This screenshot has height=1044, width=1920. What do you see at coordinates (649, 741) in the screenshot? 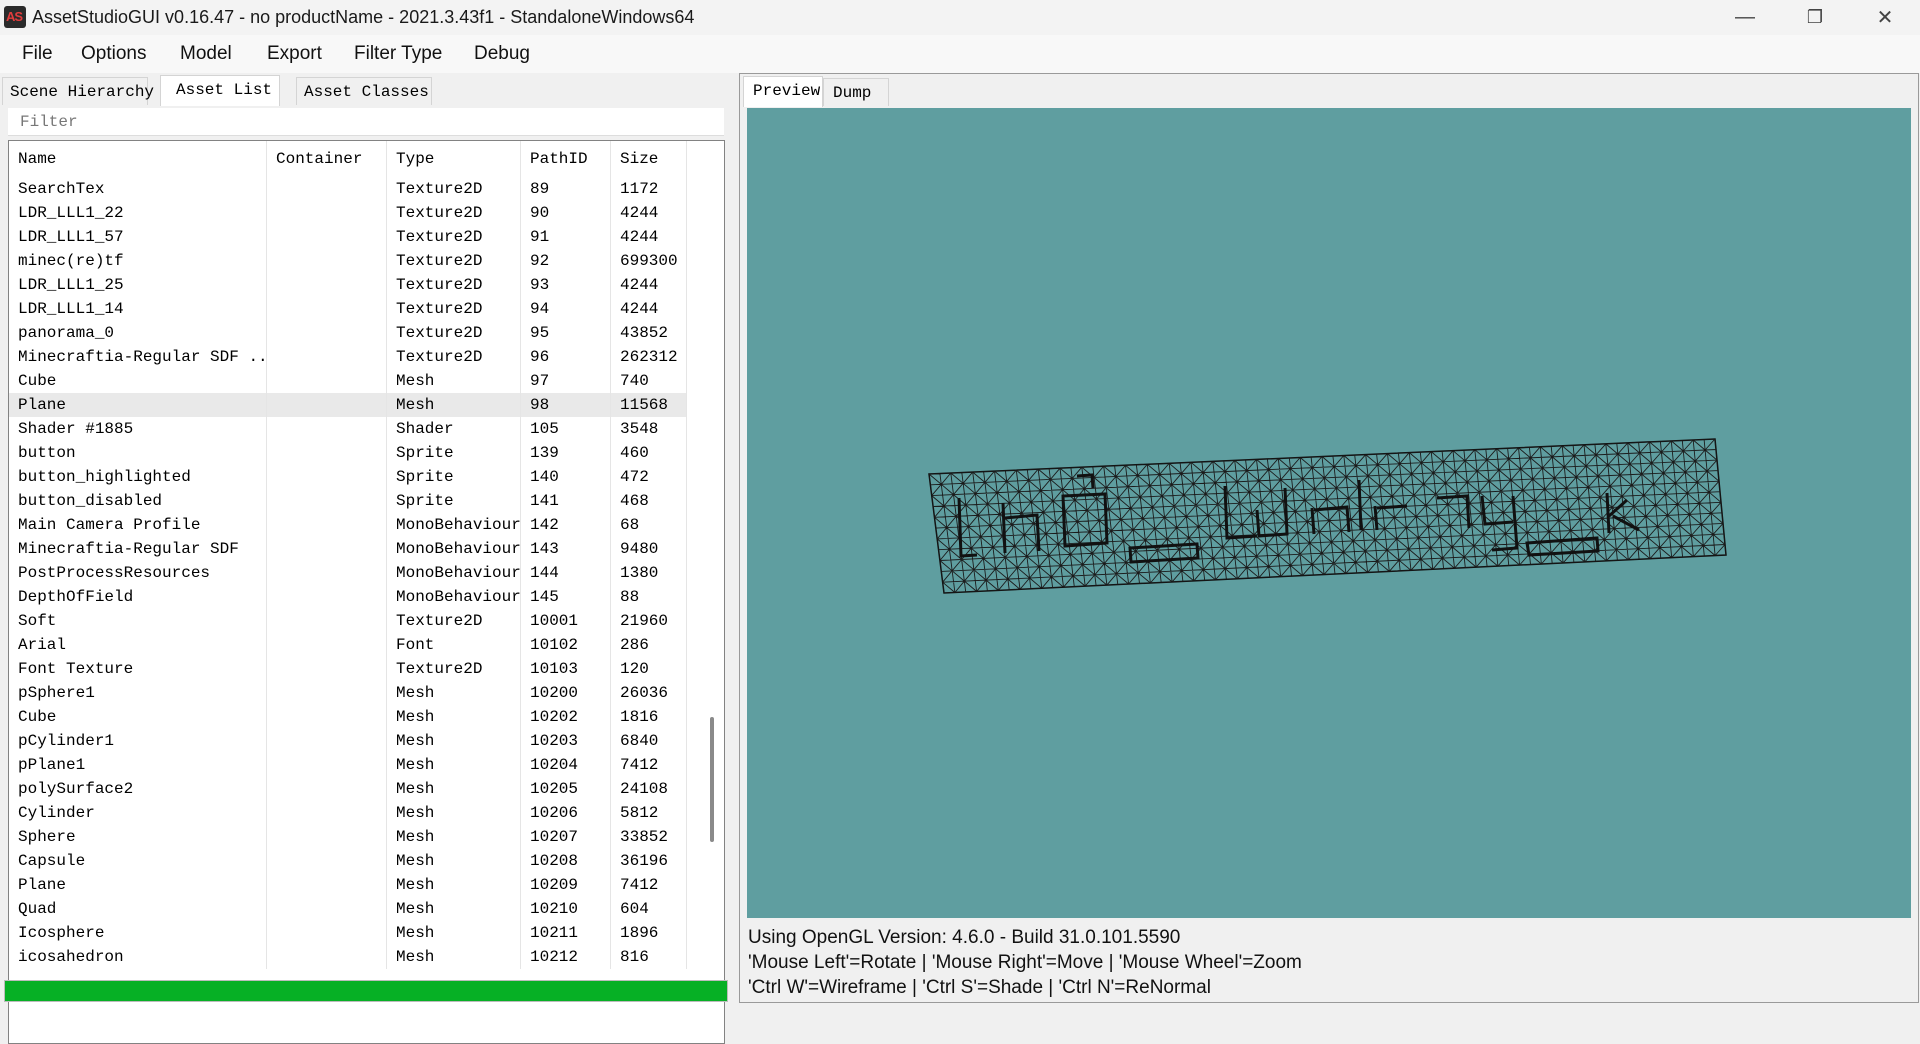
I see `cell-size: 6840` at bounding box center [649, 741].